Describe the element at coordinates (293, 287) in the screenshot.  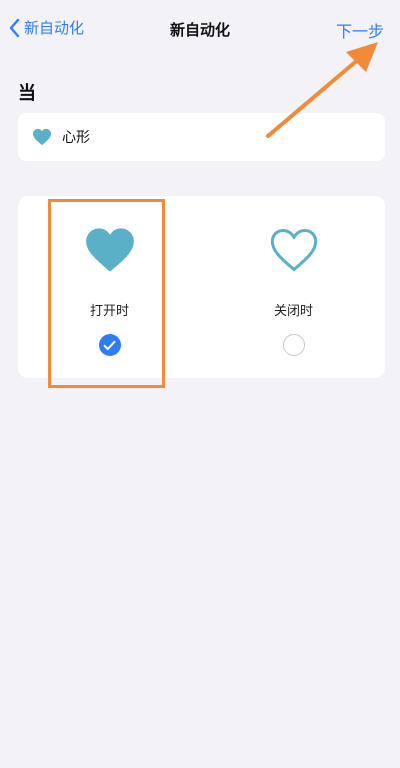
I see `option-when-off: 关闭时` at that location.